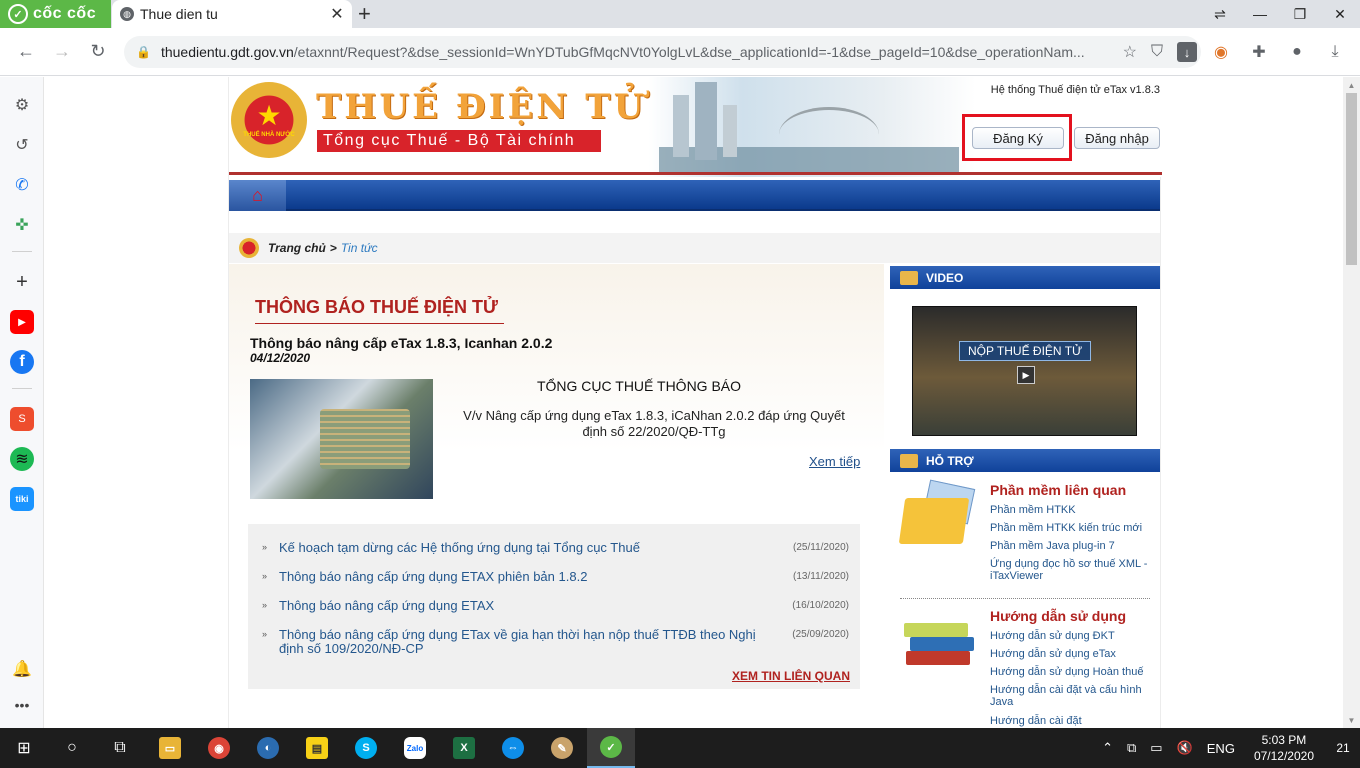 This screenshot has width=1360, height=768. I want to click on page-scrollbar: ▲ ▼, so click(1351, 402).